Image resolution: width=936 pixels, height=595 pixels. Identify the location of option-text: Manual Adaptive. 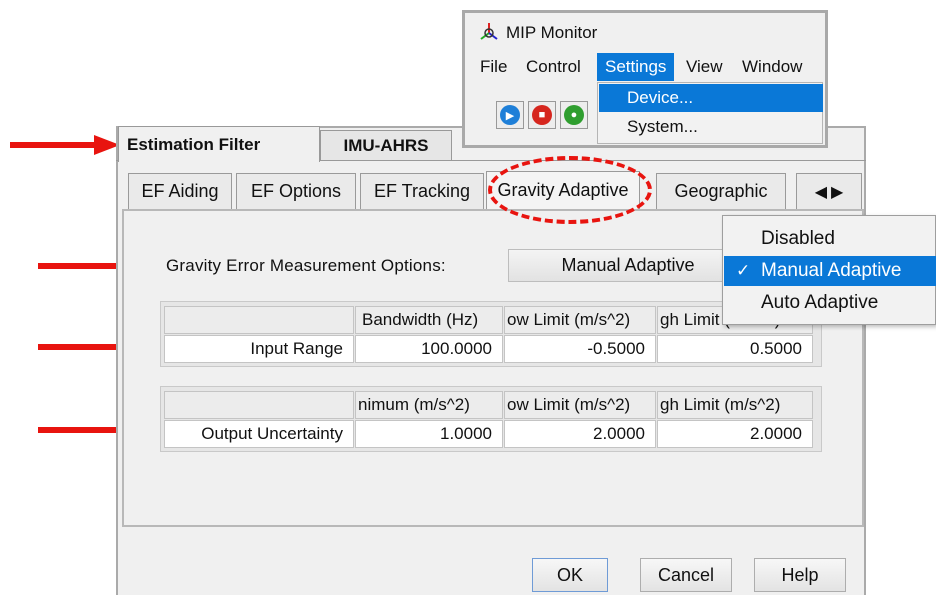
(831, 270).